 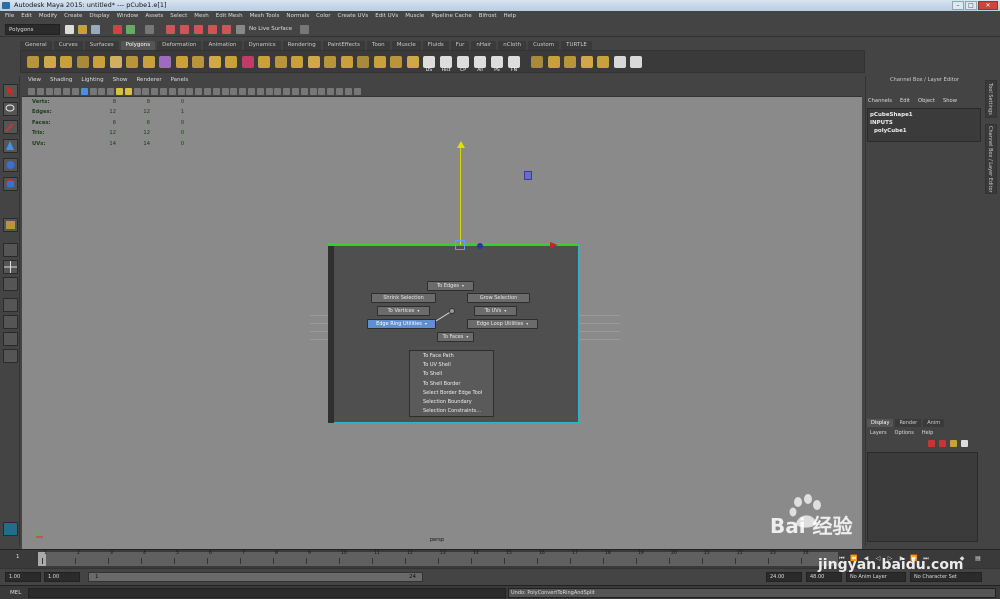 What do you see at coordinates (262, 45) in the screenshot?
I see `shelf-tab-dynamics: Dynamics` at bounding box center [262, 45].